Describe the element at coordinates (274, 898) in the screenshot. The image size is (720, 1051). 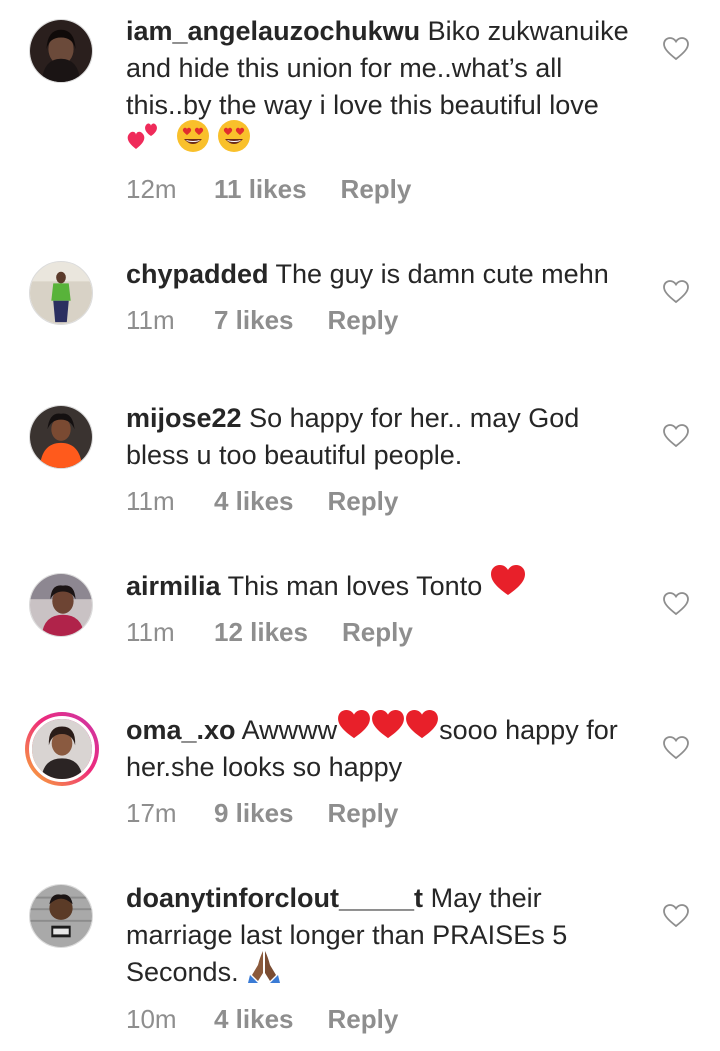
I see `comment-username: doanytinforclout_____t` at that location.